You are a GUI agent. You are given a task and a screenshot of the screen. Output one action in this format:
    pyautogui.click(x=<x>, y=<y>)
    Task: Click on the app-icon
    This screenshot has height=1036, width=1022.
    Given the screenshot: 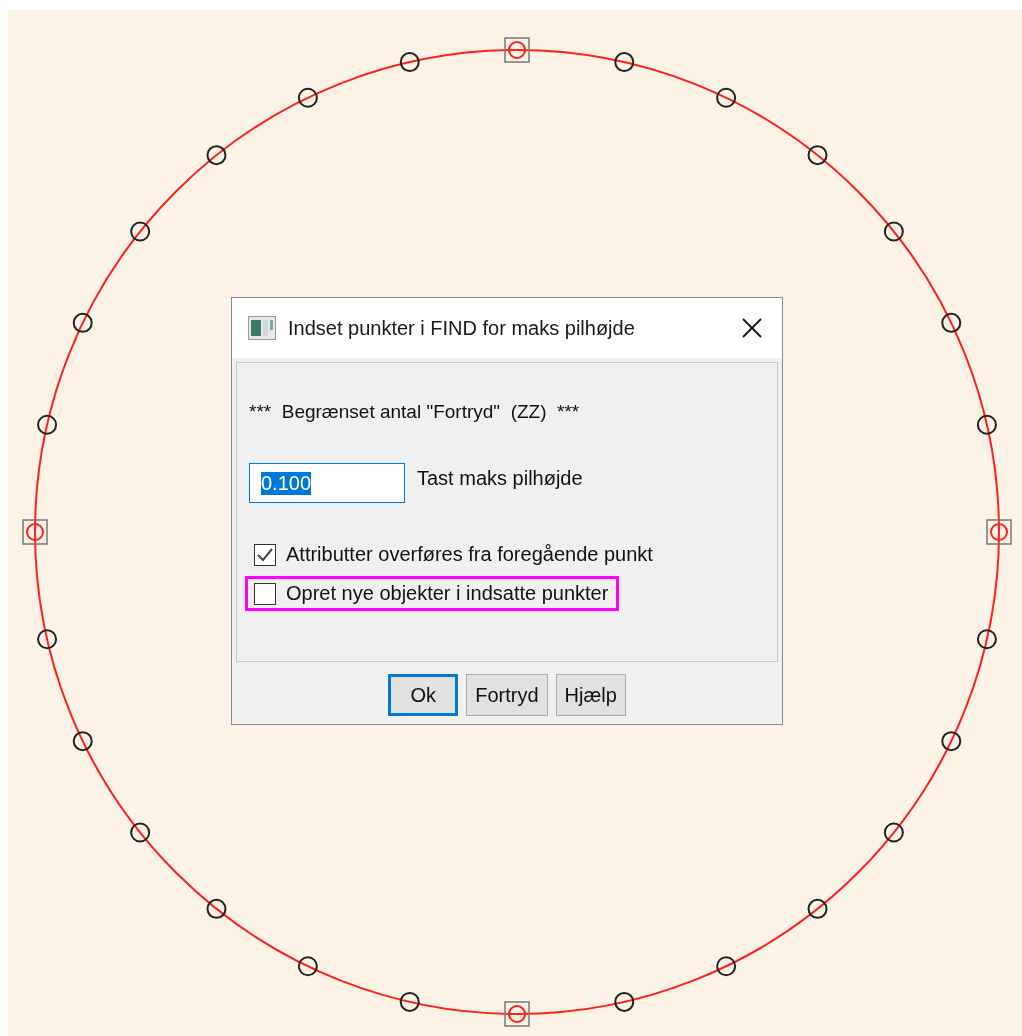 What is the action you would take?
    pyautogui.click(x=262, y=328)
    